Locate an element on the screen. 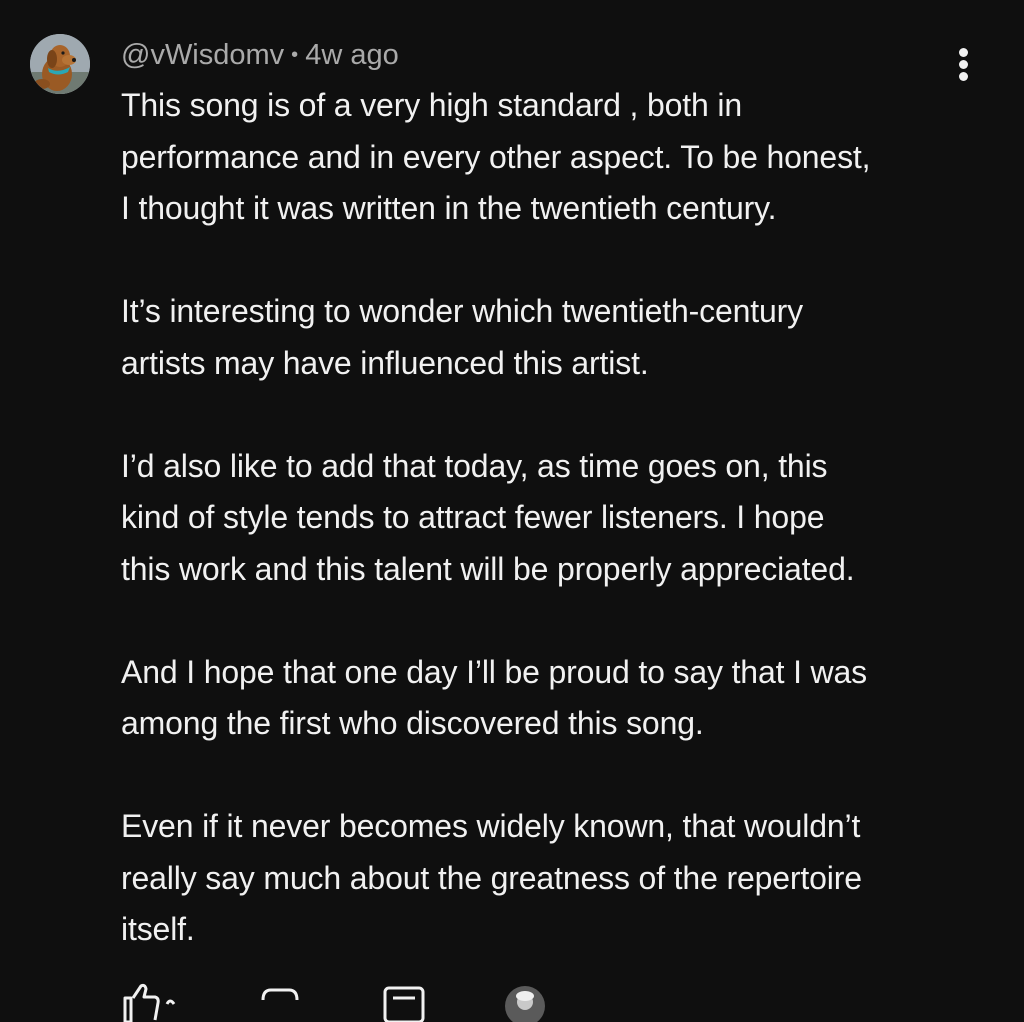 Image resolution: width=1024 pixels, height=1022 pixels. reply-button is located at coordinates (404, 1002).